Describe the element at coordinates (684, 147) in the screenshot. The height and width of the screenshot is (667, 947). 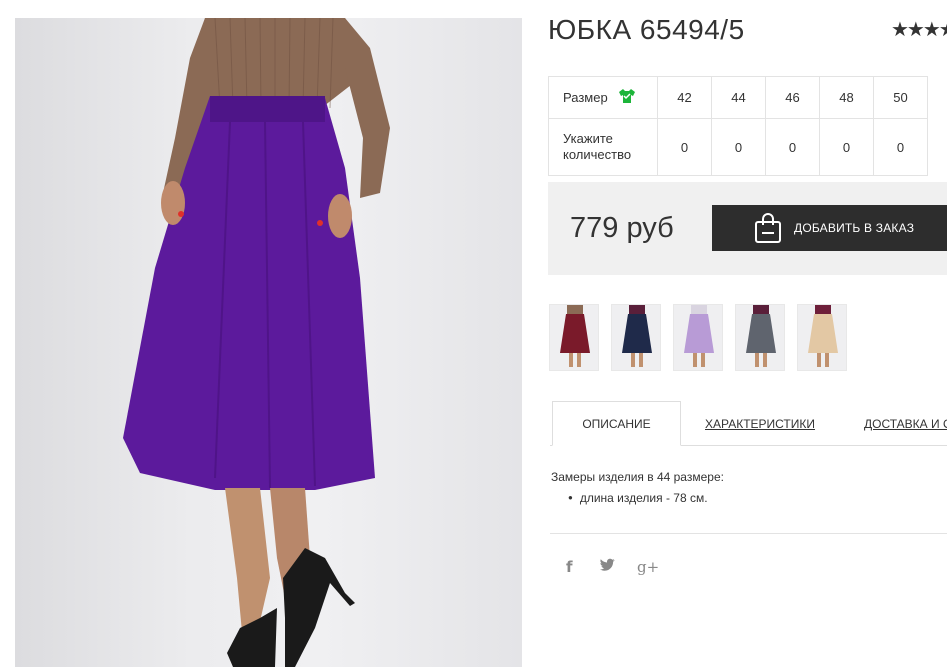
I see `quantity-input-42: 0` at that location.